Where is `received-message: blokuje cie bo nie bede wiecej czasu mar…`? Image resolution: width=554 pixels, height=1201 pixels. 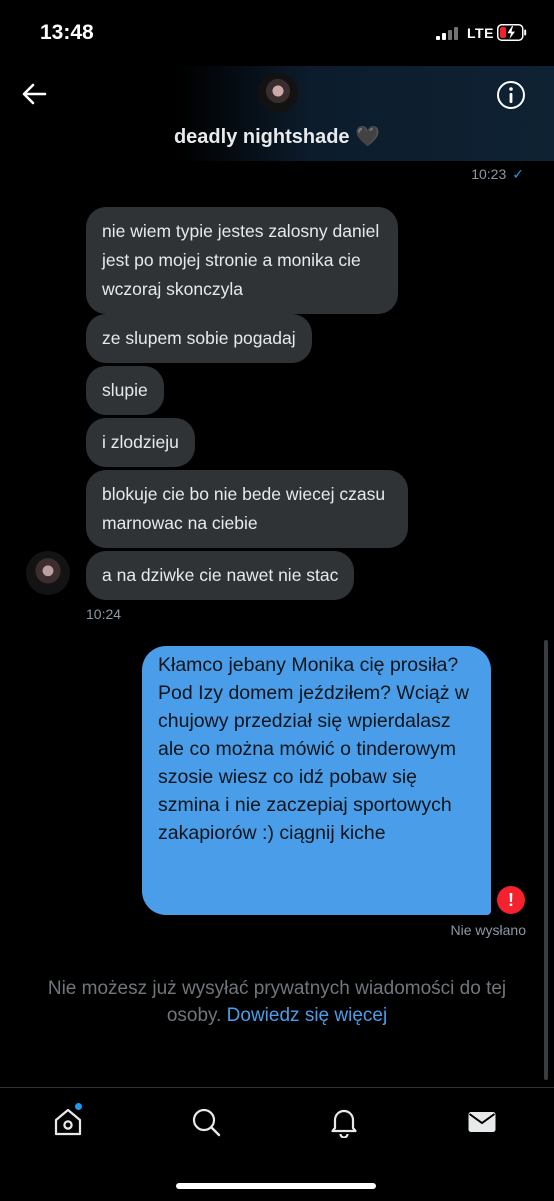 received-message: blokuje cie bo nie bede wiecej czasu mar… is located at coordinates (247, 509).